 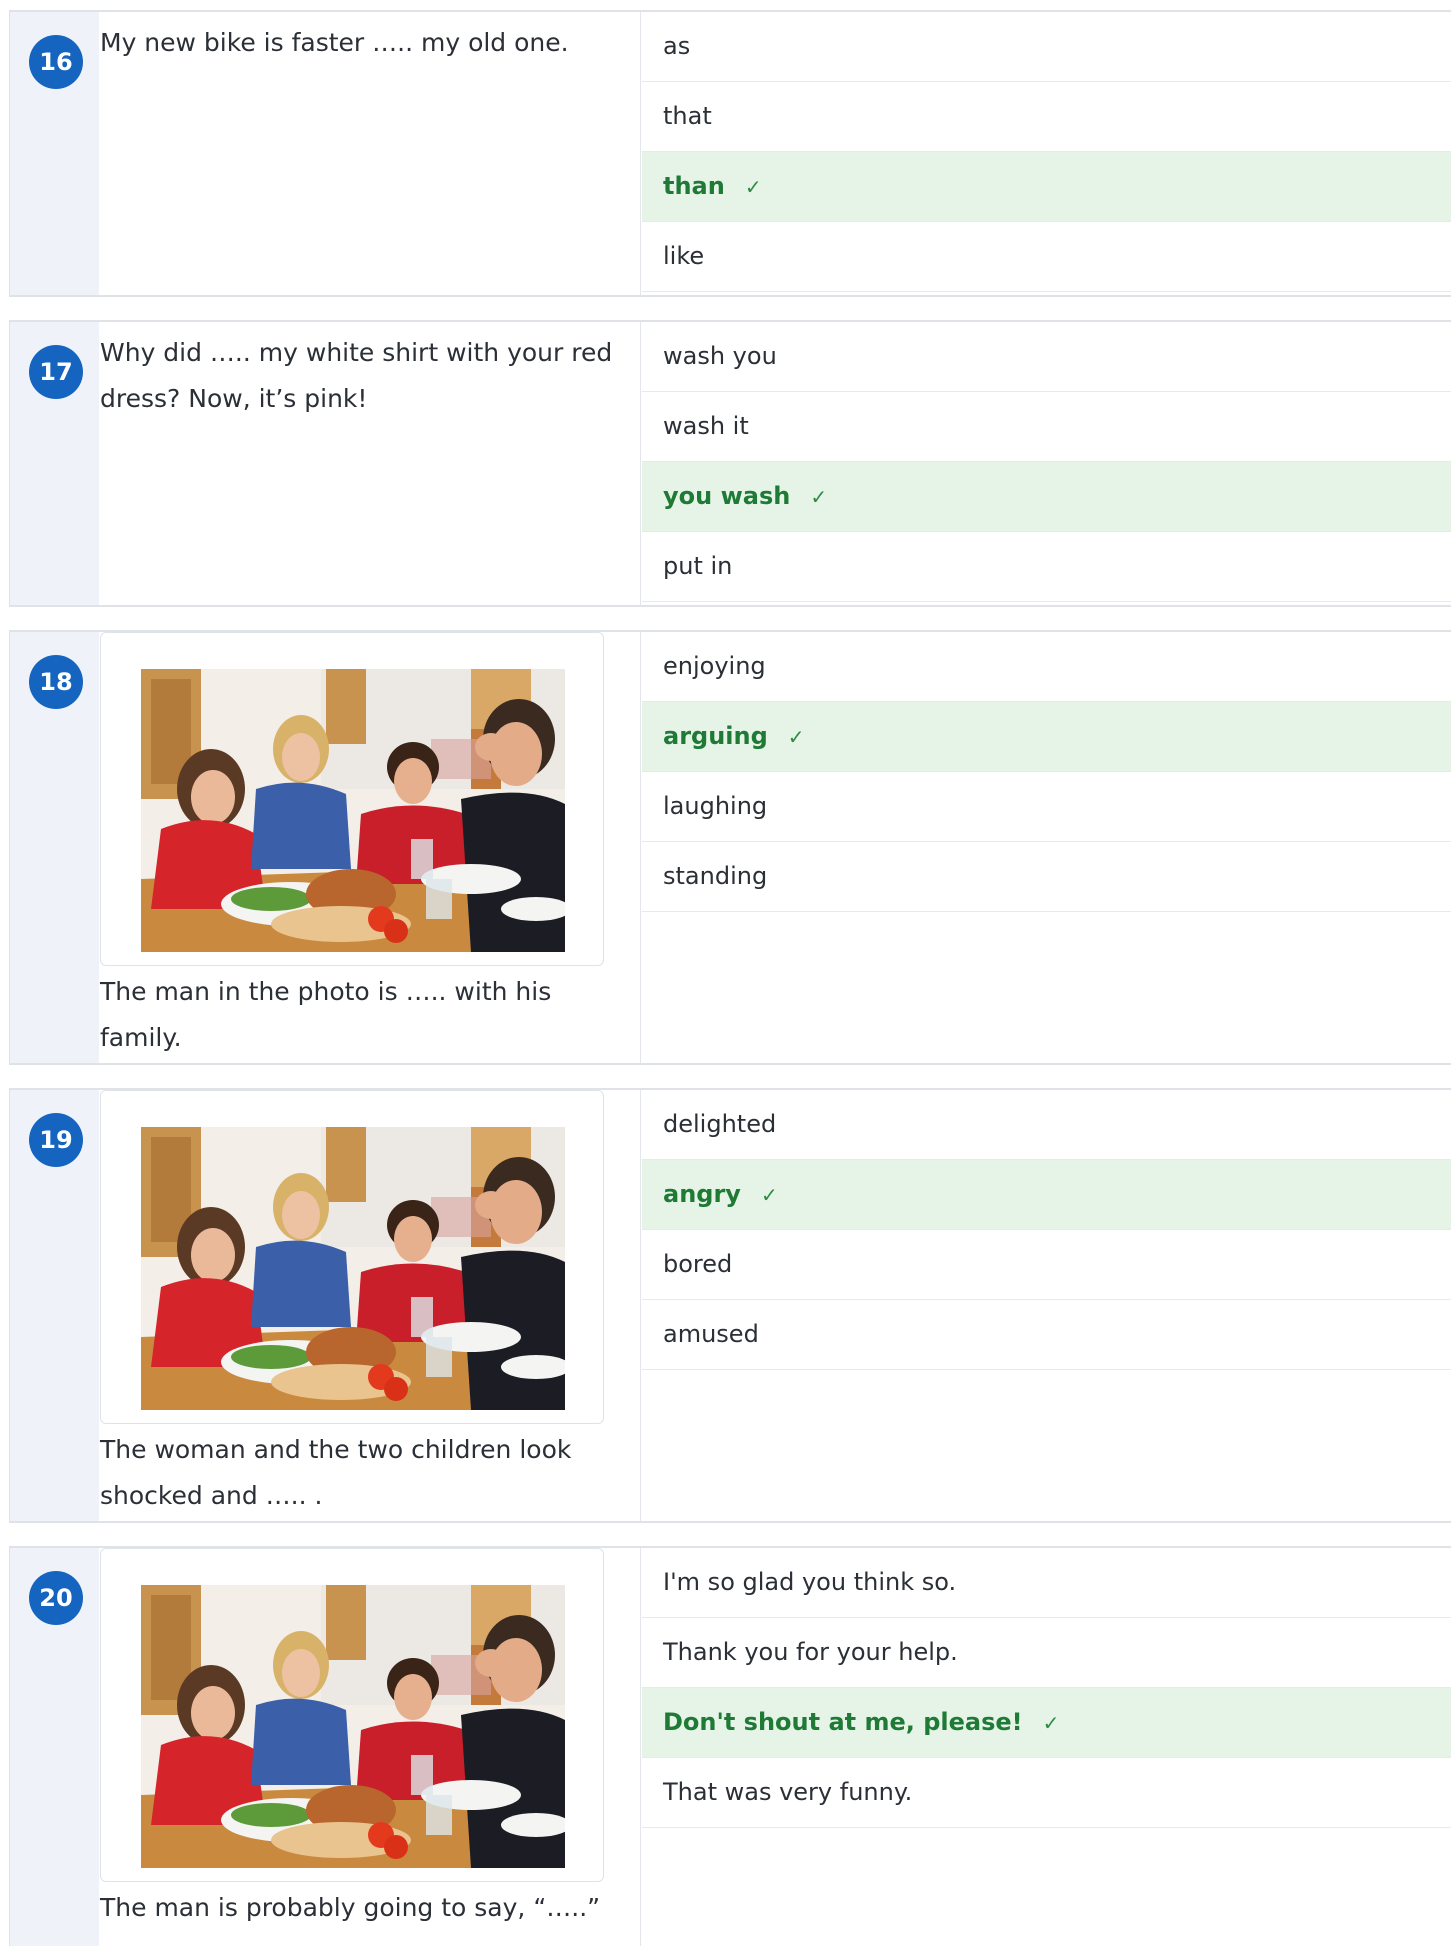 What do you see at coordinates (56, 62) in the screenshot?
I see `question-number-badge: 16` at bounding box center [56, 62].